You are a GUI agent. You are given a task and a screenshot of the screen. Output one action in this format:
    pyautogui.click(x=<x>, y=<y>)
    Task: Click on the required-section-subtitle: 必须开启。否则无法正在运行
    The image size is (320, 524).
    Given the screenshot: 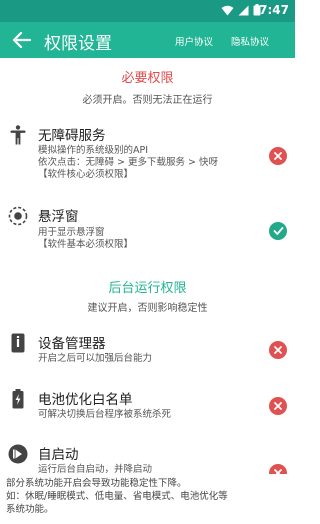 What is the action you would take?
    pyautogui.click(x=147, y=100)
    